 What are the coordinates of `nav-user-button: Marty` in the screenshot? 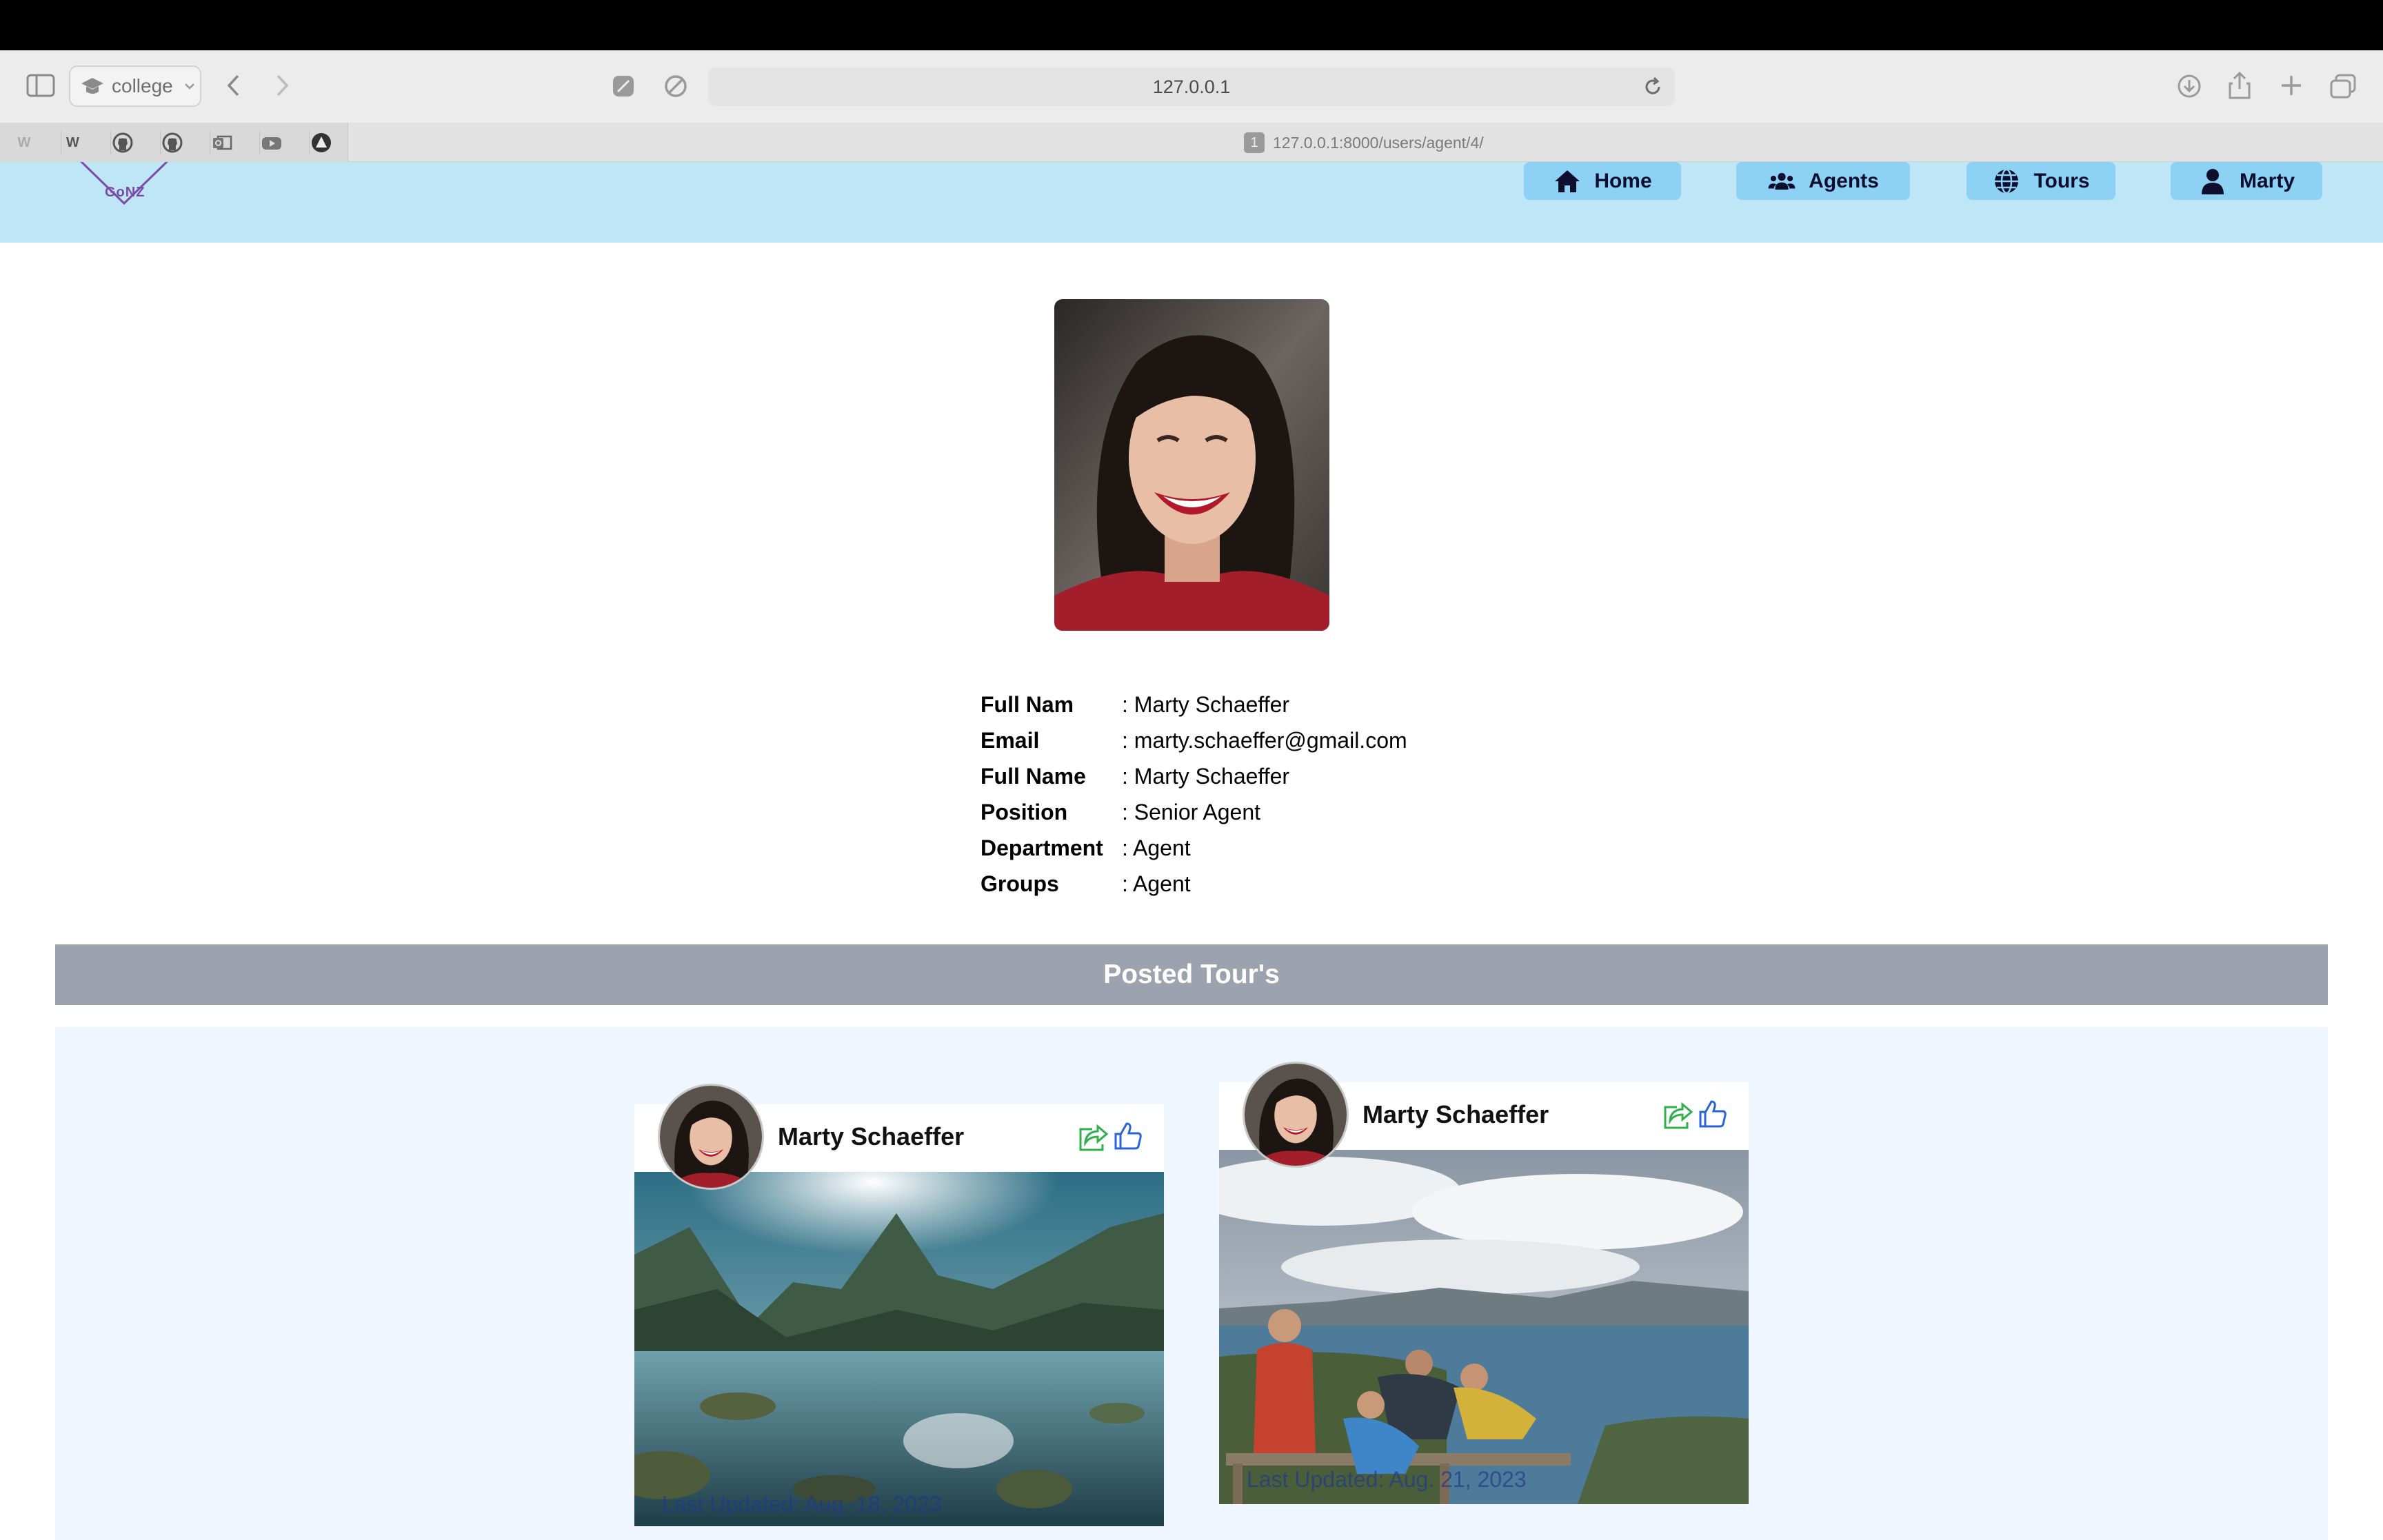 It's located at (2246, 181).